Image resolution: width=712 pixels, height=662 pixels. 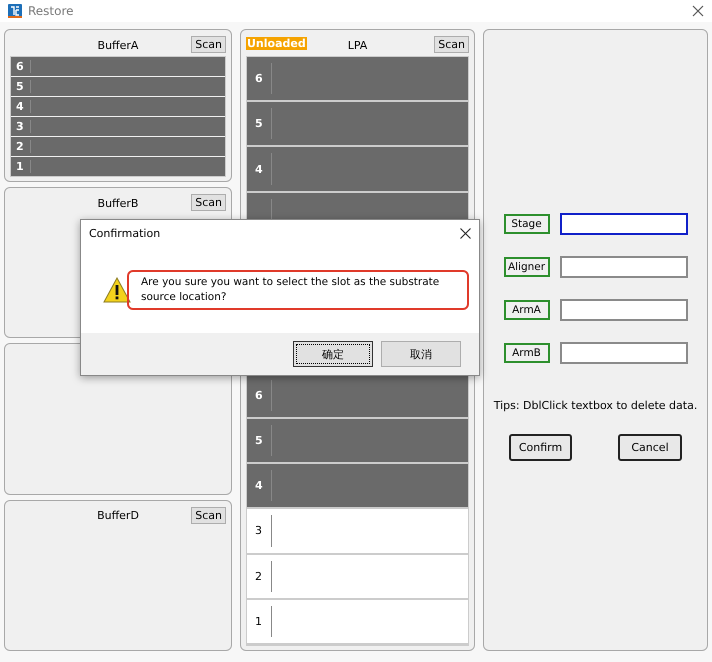 What do you see at coordinates (290, 289) in the screenshot?
I see `dialog-message: Are you sure you want to select the slot as the substrate source location?` at bounding box center [290, 289].